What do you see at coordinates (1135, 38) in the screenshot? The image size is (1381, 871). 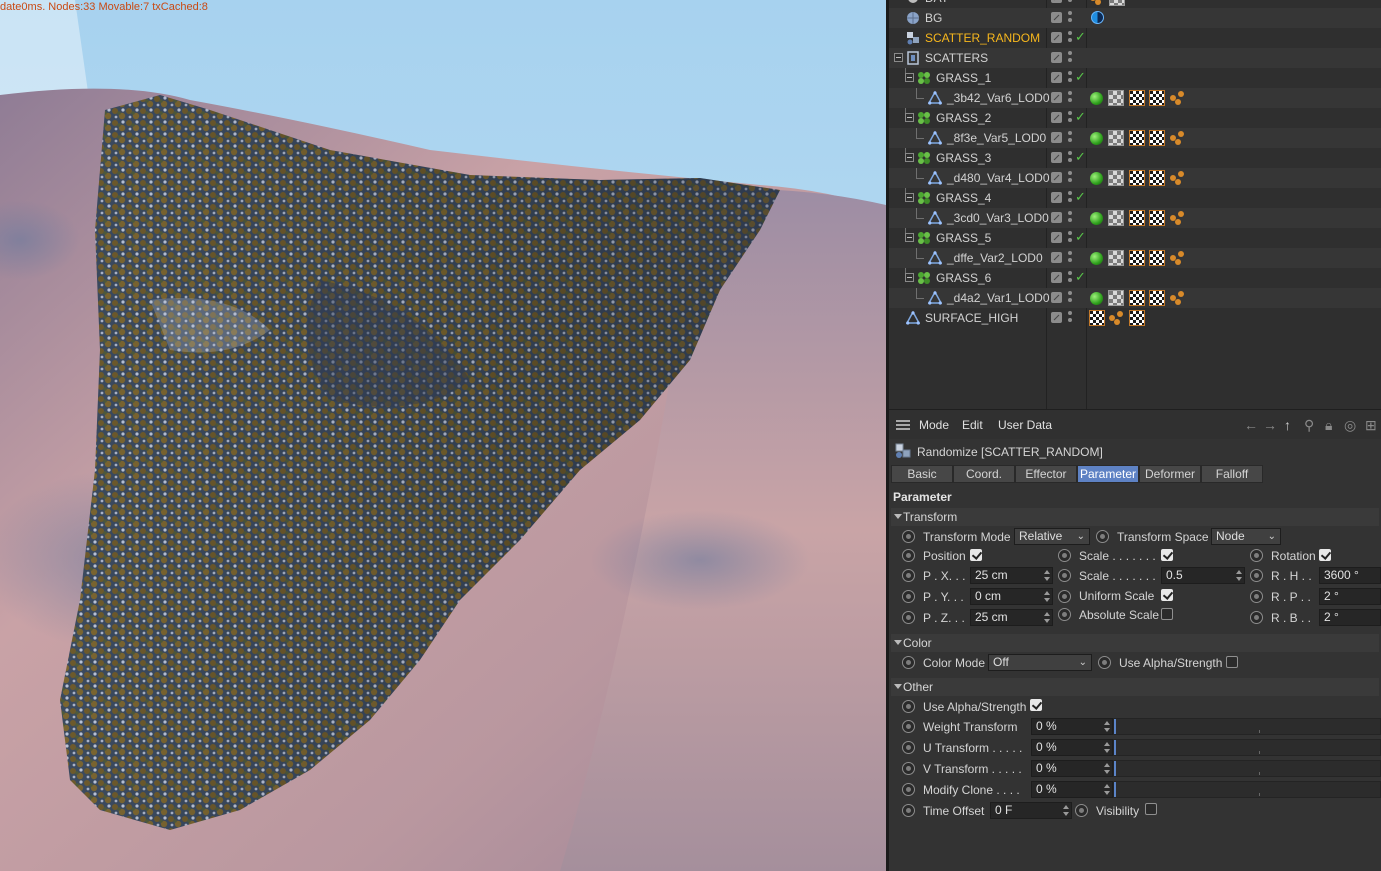 I see `object-row: SCATTER_RANDOM ✓` at bounding box center [1135, 38].